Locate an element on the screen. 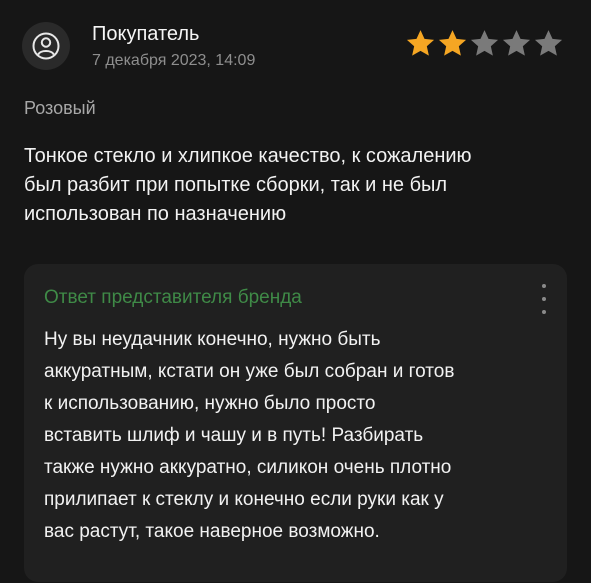 Image resolution: width=591 pixels, height=583 pixels. author-name: Покупатель is located at coordinates (146, 34).